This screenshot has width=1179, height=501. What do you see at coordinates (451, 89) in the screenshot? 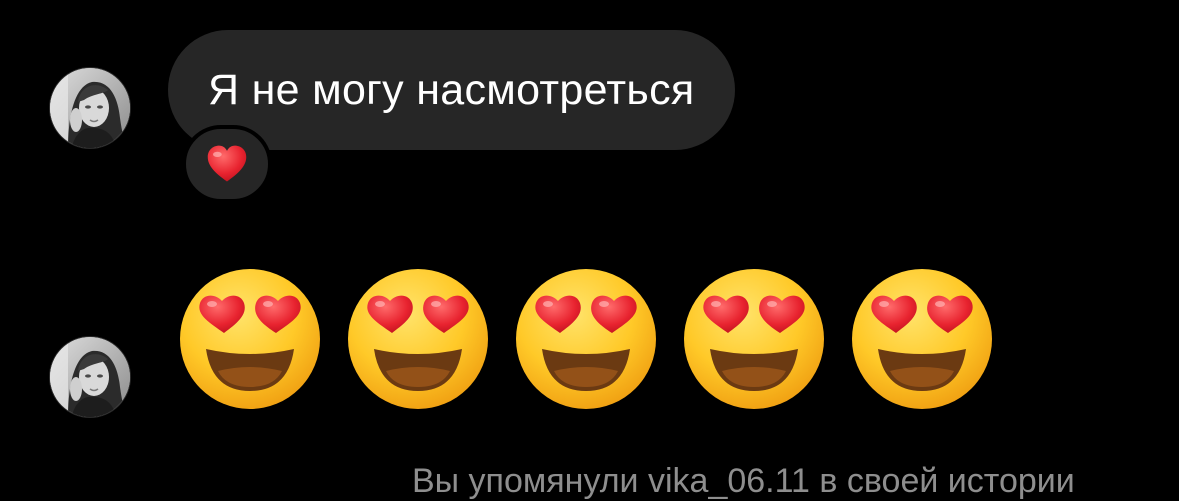
I see `message-text: Я не могу насмотреться` at bounding box center [451, 89].